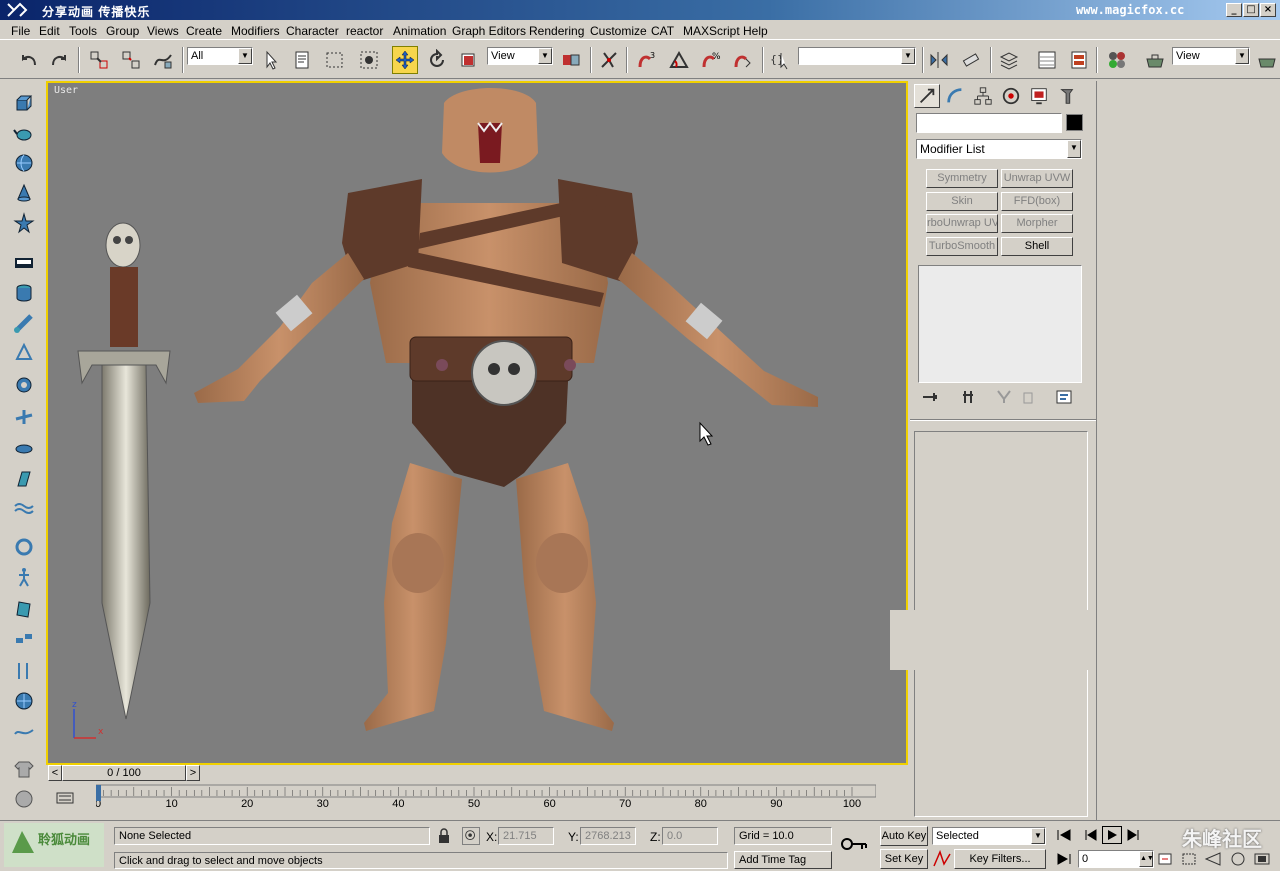 The image size is (1280, 871). I want to click on menu-customize: Customize, so click(618, 31).